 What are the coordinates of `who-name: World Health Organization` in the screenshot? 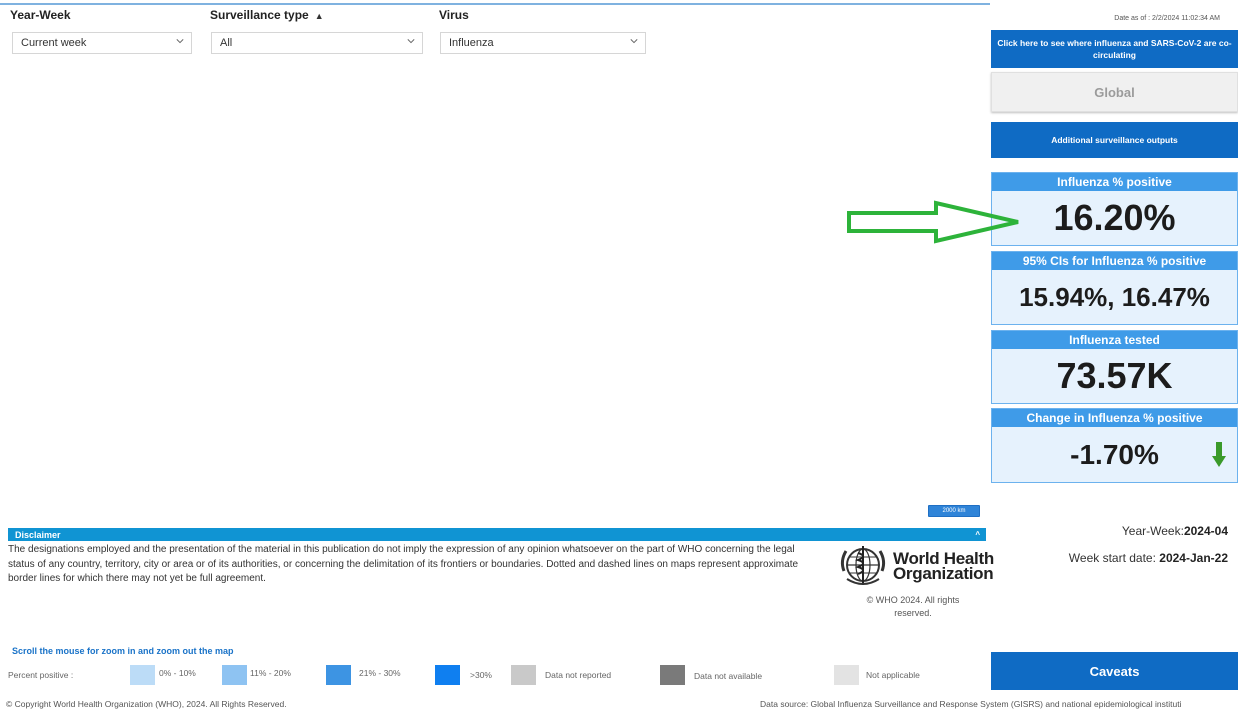 It's located at (943, 566).